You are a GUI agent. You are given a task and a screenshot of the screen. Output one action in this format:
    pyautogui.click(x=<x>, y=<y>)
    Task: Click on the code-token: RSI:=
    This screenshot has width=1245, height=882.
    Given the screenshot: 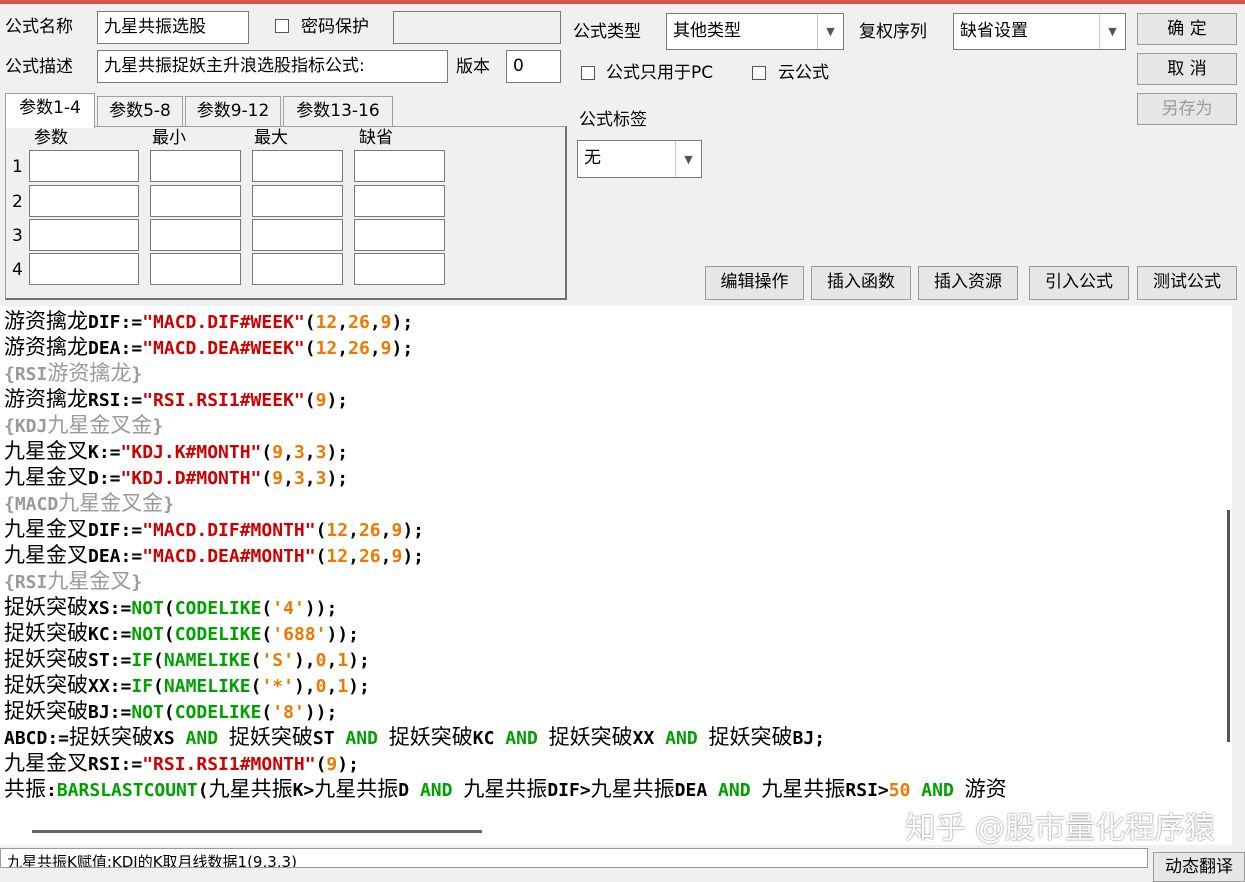 What is the action you would take?
    pyautogui.click(x=115, y=400)
    